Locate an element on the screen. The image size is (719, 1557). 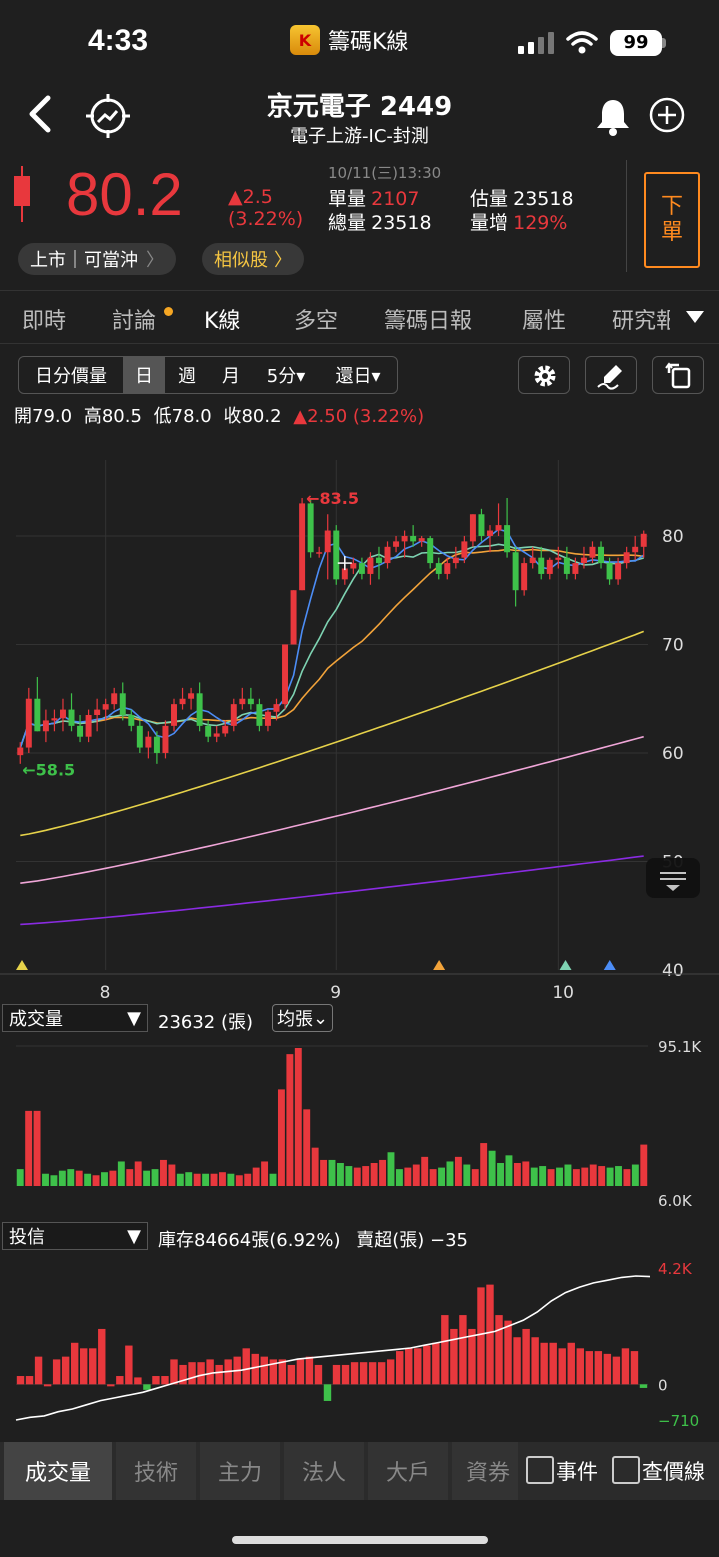
tab-attributes: 屬性 is located at coordinates (544, 319).